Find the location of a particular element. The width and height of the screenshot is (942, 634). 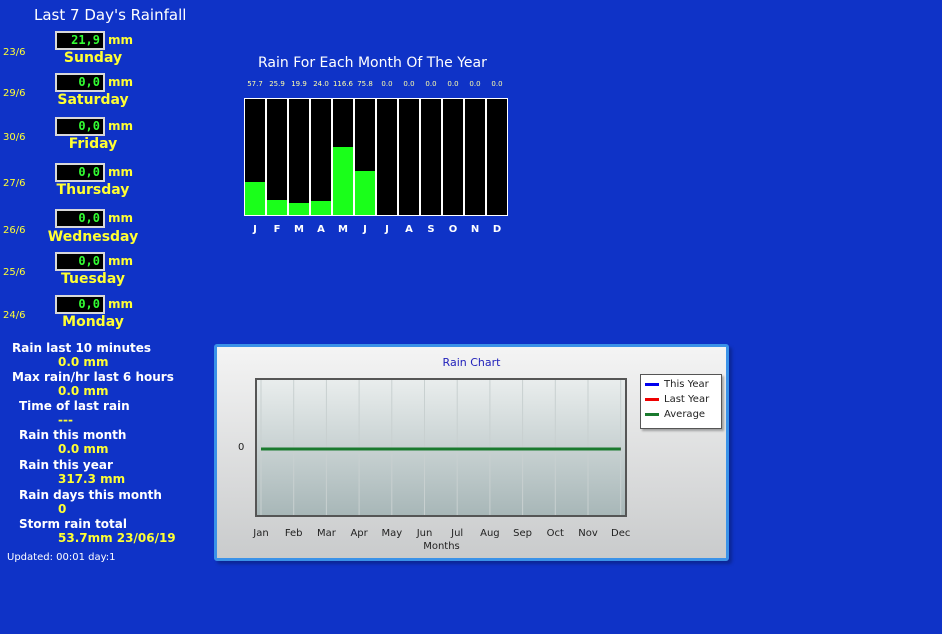

year-rain-value: 317.3 mm is located at coordinates (92, 479).